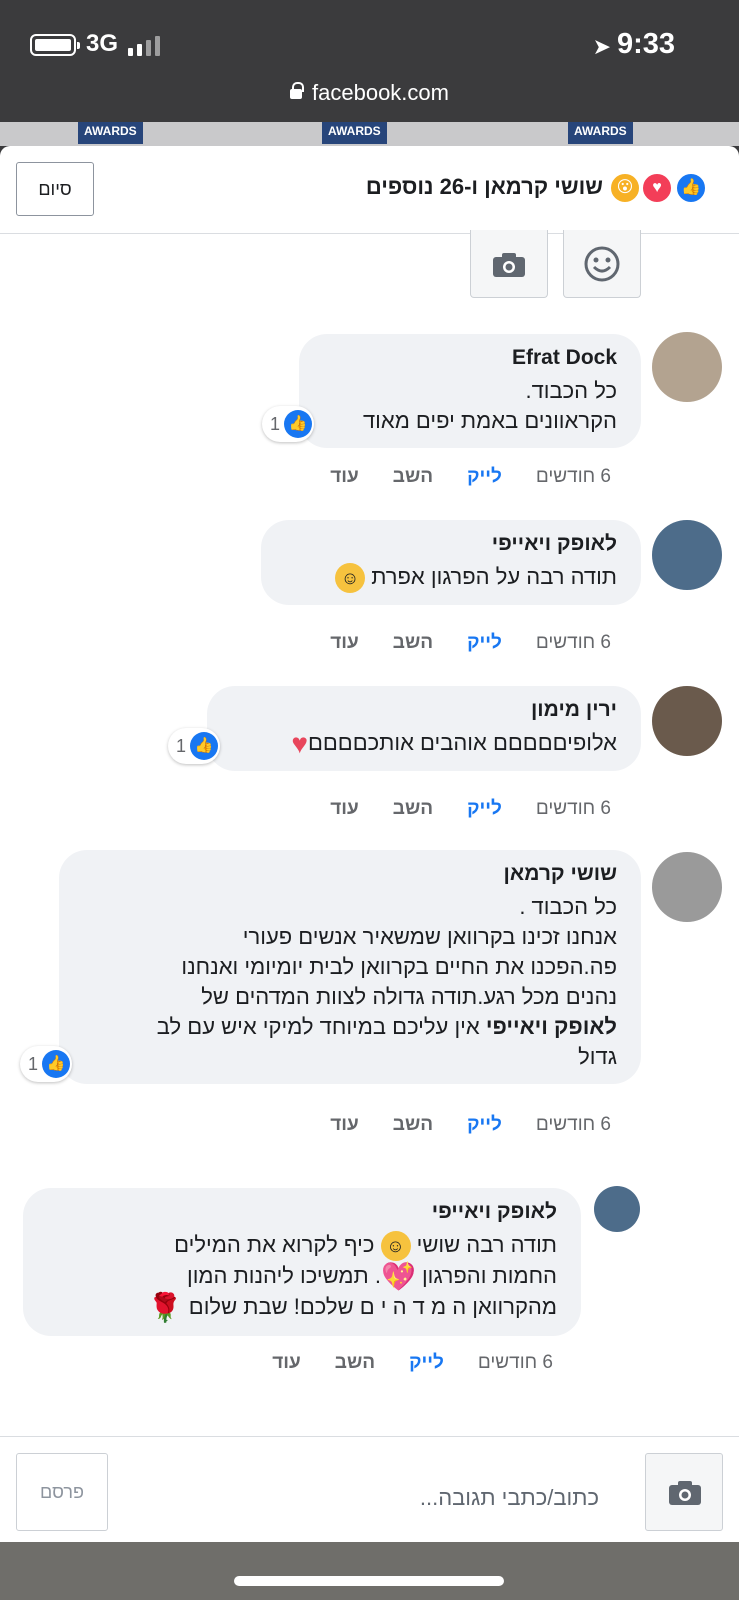 This screenshot has width=739, height=1600. What do you see at coordinates (348, 874) in the screenshot?
I see `comment-author: שושי קרמאן` at bounding box center [348, 874].